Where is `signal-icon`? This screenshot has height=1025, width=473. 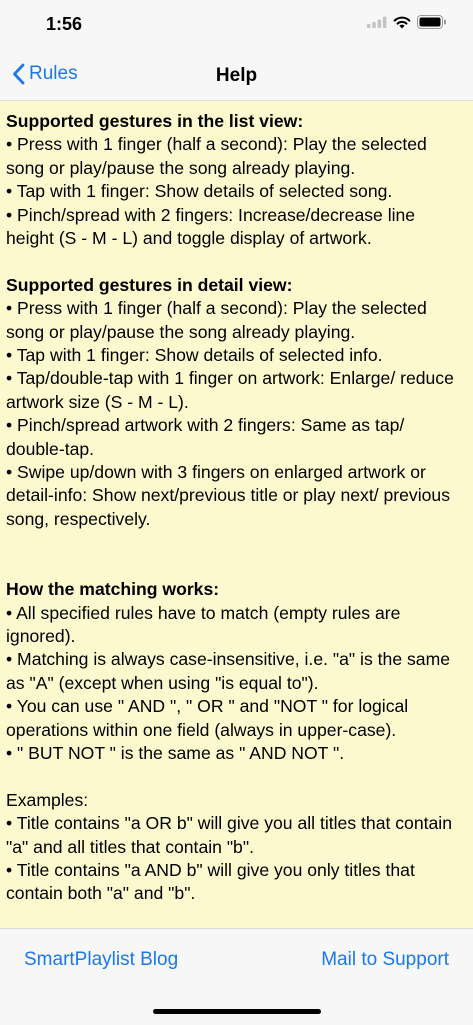
signal-icon is located at coordinates (377, 22).